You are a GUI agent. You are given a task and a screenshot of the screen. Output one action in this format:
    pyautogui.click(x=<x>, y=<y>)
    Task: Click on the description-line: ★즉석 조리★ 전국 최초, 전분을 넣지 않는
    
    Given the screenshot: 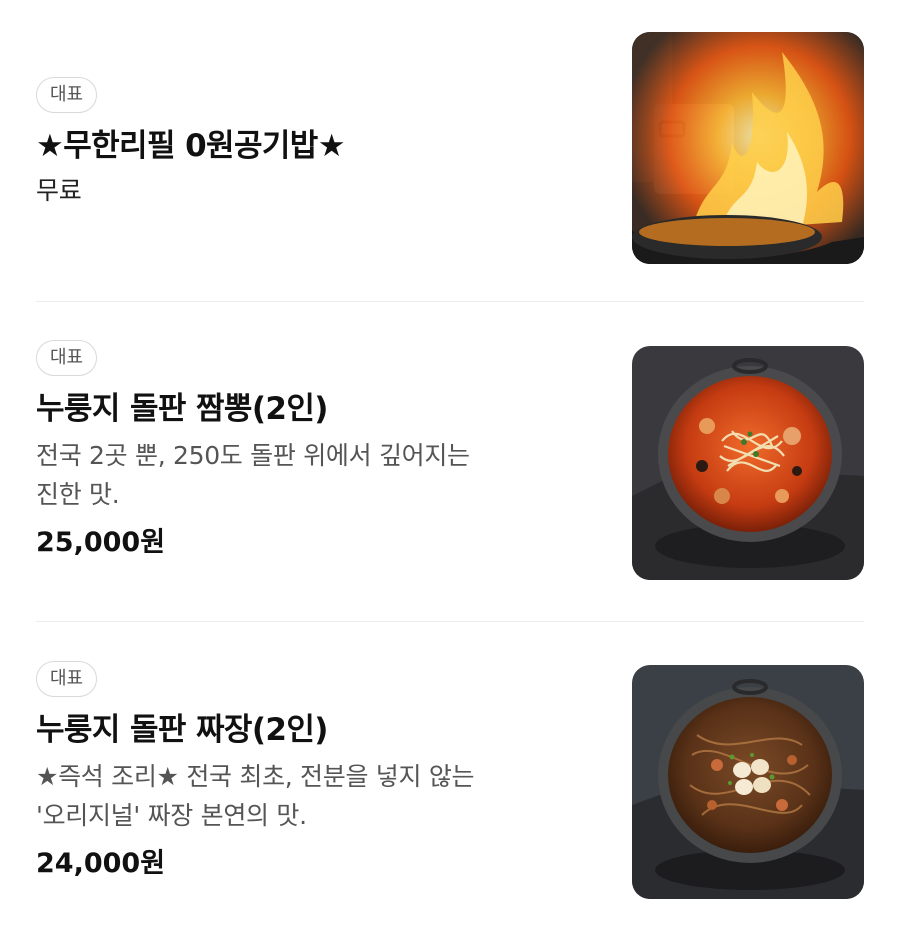 What is the action you would take?
    pyautogui.click(x=255, y=776)
    